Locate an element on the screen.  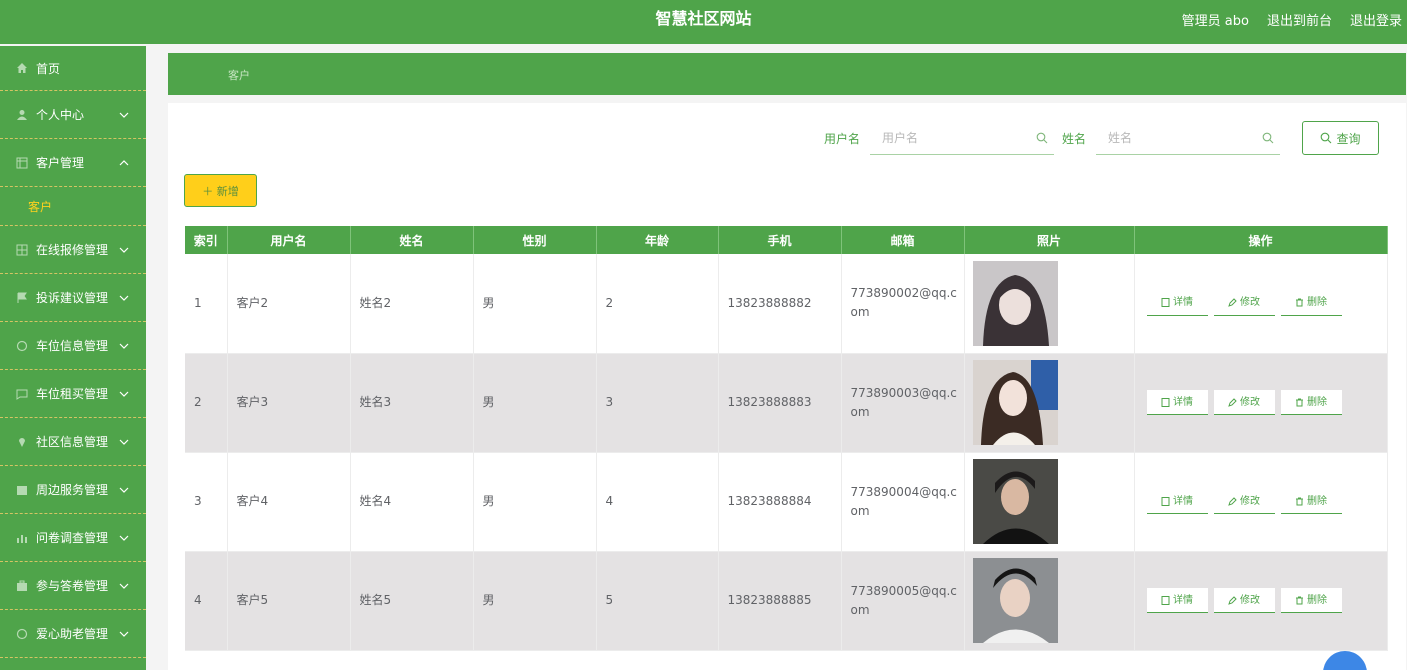
sidebar-item-elderly-care: 爱心助老管理 is located at coordinates (73, 634).